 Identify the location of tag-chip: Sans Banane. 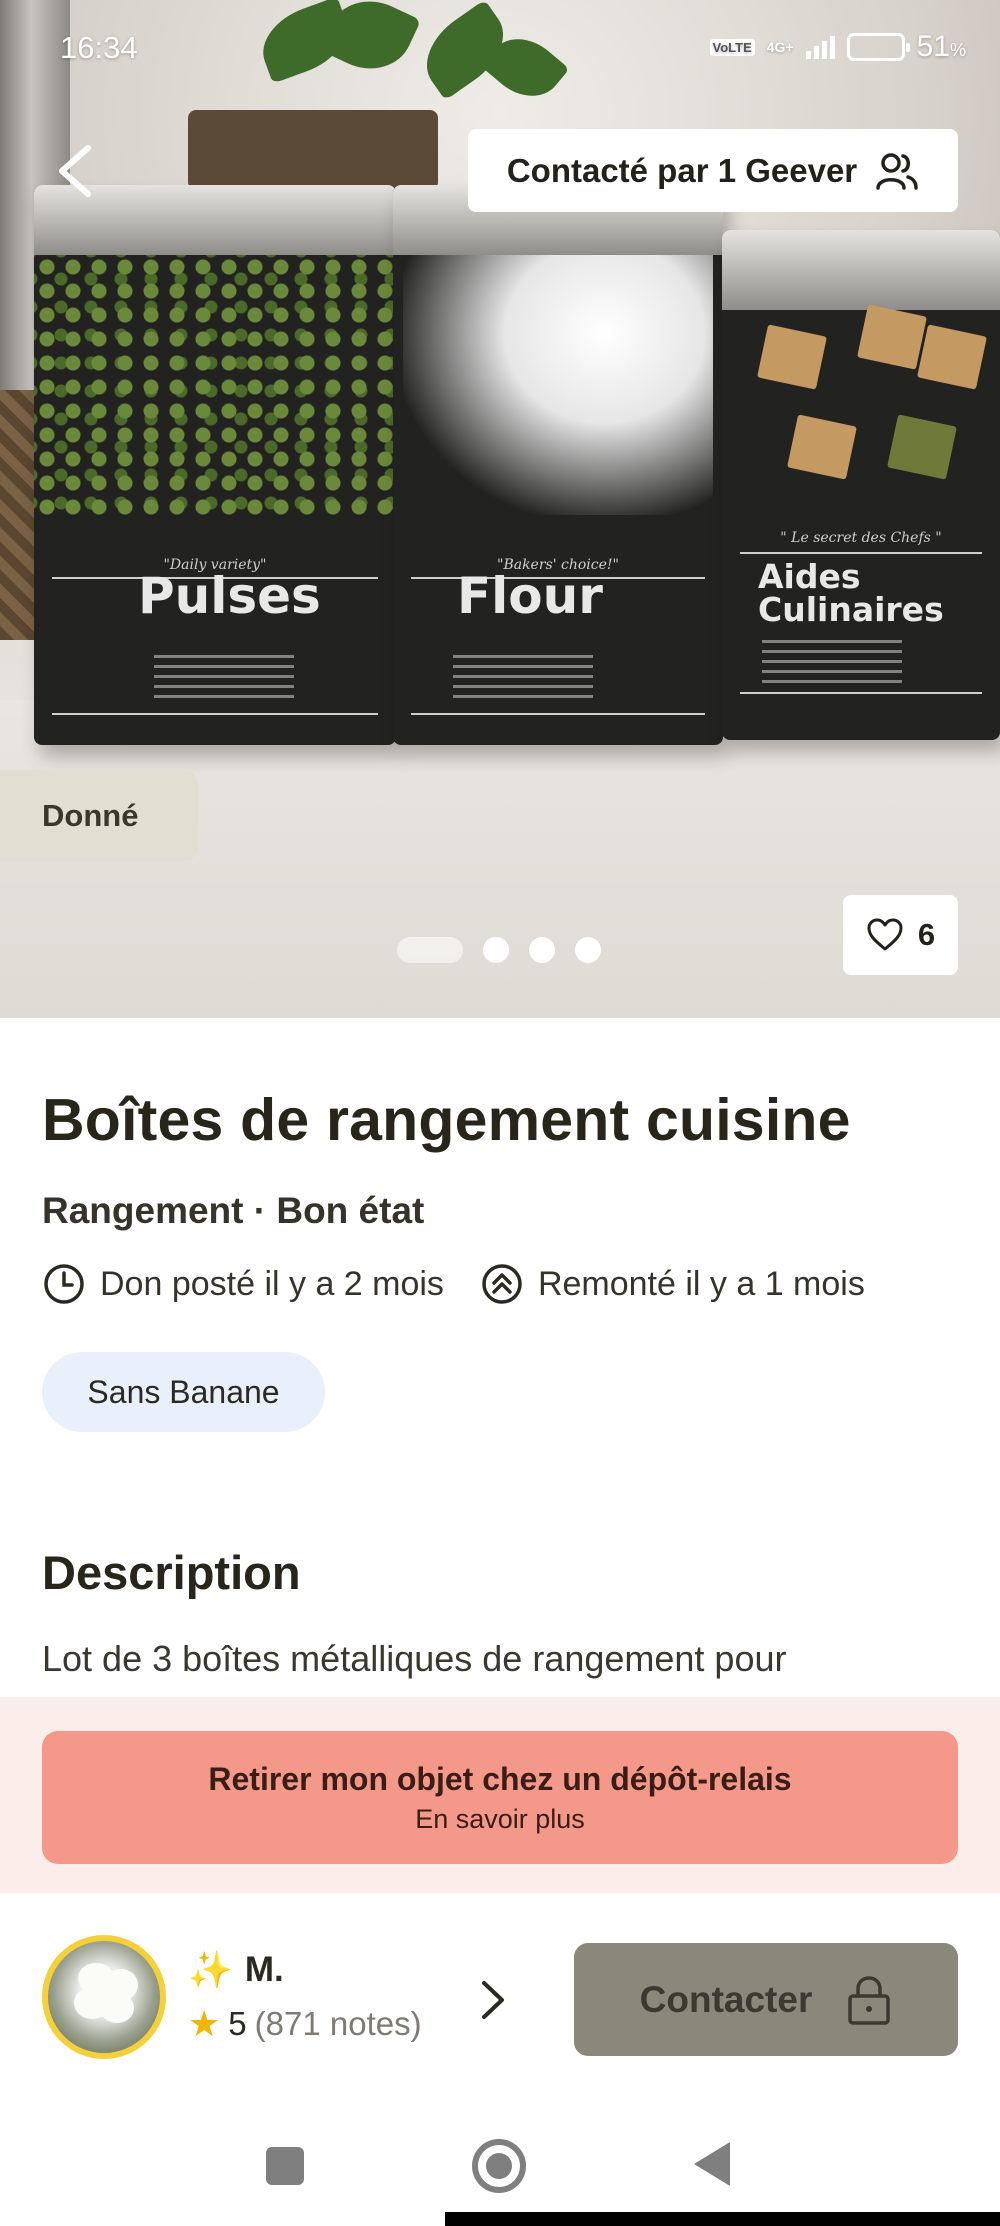
(183, 1392).